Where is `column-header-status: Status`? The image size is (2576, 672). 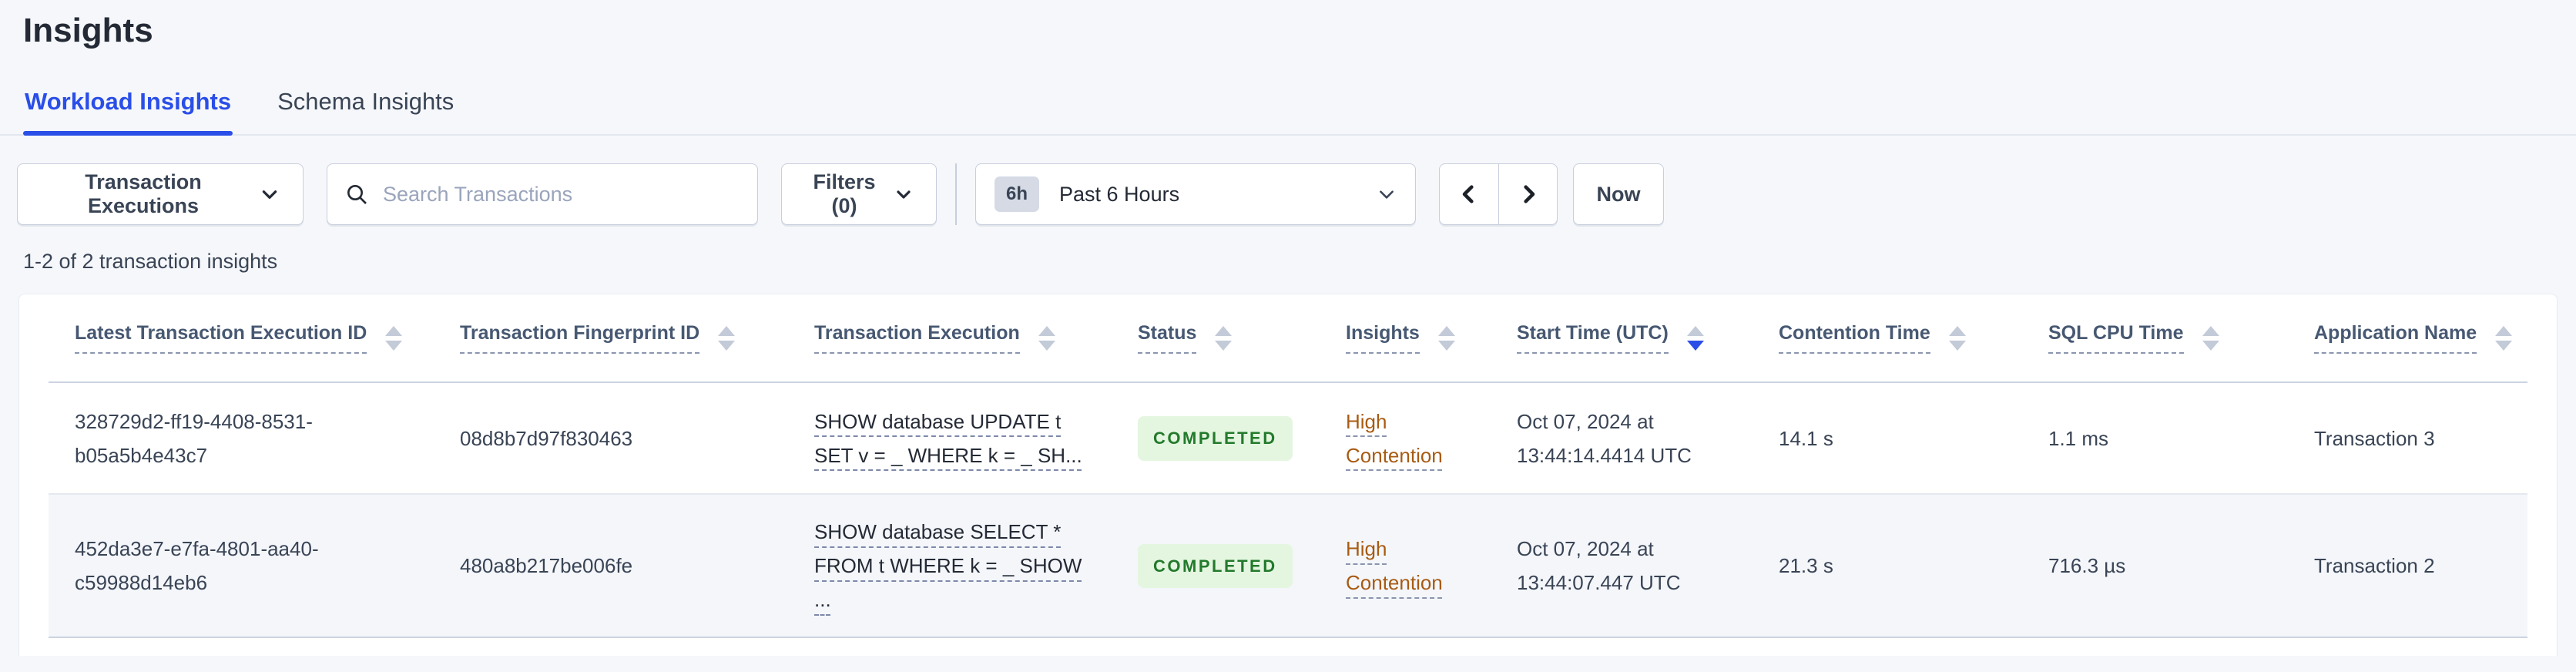
column-header-status: Status is located at coordinates (1216, 338).